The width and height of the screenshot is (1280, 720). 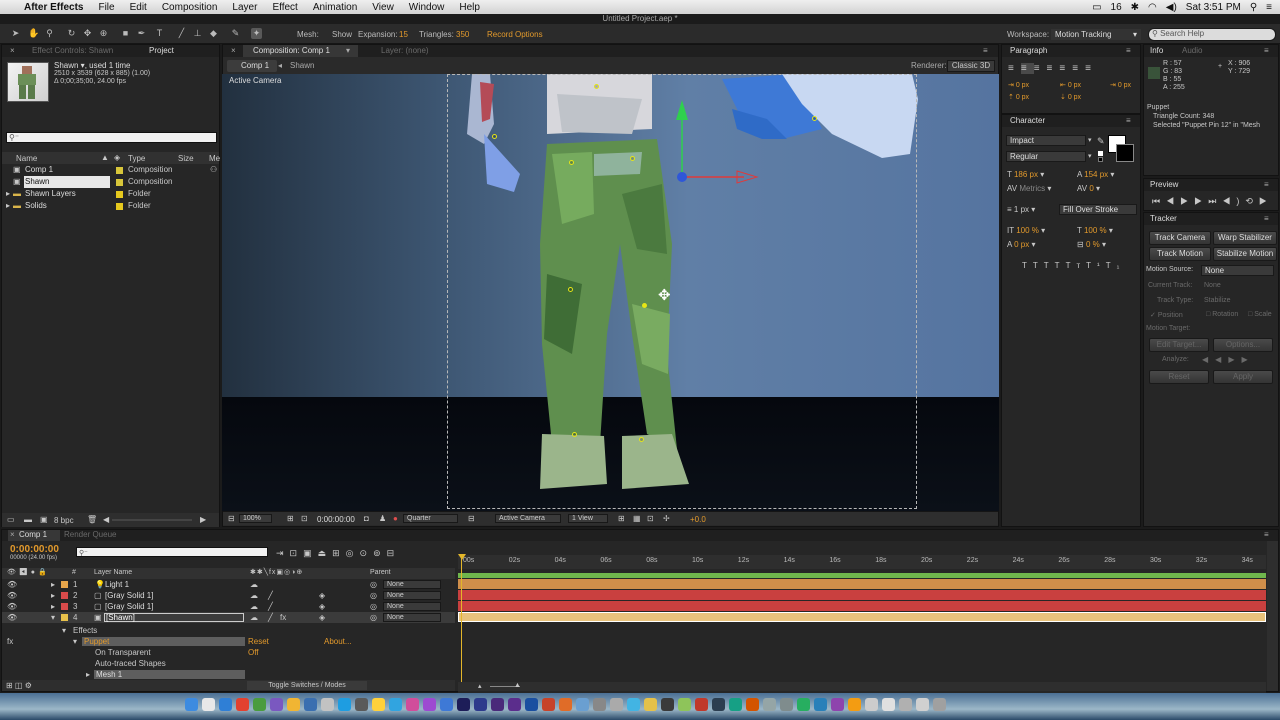 What do you see at coordinates (1243, 377) in the screenshot?
I see `apply-button: Apply` at bounding box center [1243, 377].